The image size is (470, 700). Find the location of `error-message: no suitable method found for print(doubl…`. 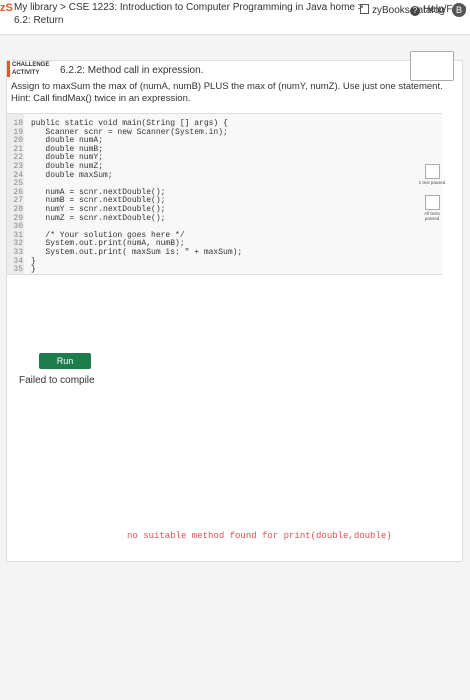

error-message: no suitable method found for print(doubl… is located at coordinates (259, 536).